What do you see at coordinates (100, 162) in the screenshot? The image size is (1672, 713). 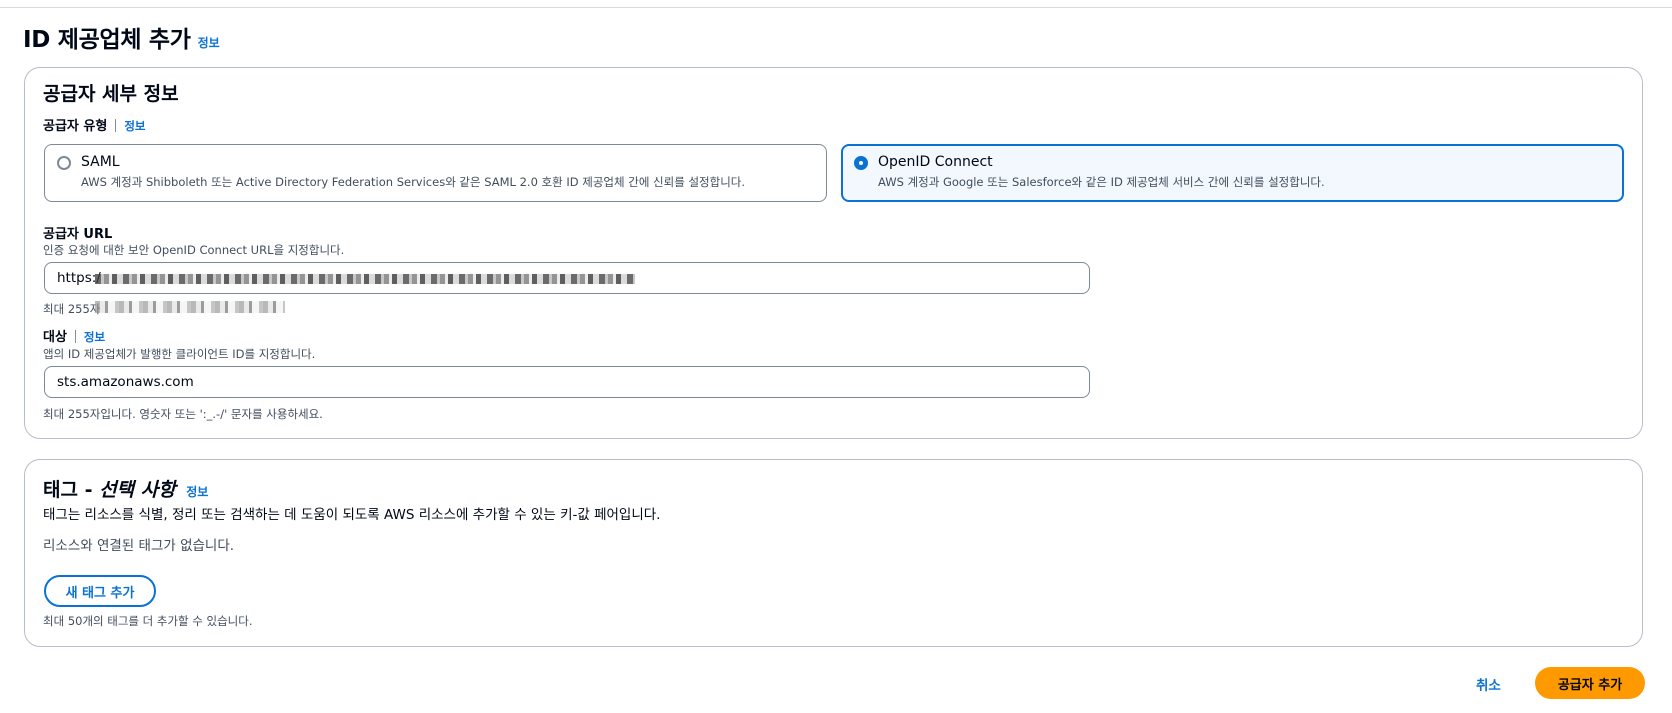 I see `saml-title: SAML` at bounding box center [100, 162].